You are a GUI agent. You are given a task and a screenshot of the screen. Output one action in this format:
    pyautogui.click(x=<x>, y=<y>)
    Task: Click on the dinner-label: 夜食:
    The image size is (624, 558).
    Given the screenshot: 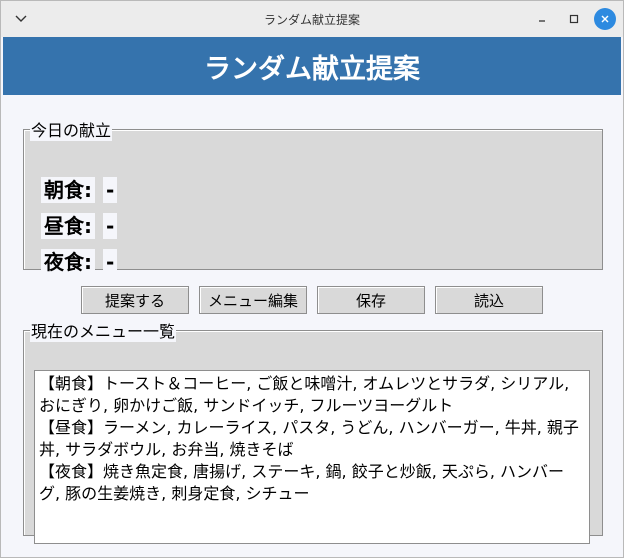 What is the action you would take?
    pyautogui.click(x=68, y=262)
    